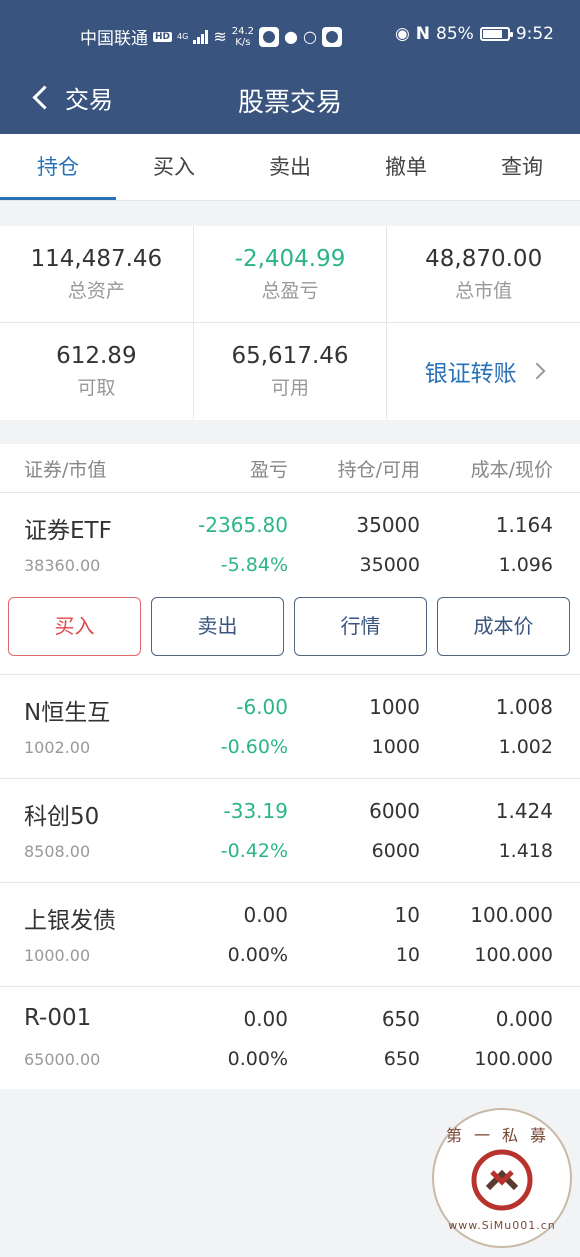 This screenshot has width=580, height=1257. Describe the element at coordinates (522, 167) in the screenshot. I see `tab-query: 查询` at that location.